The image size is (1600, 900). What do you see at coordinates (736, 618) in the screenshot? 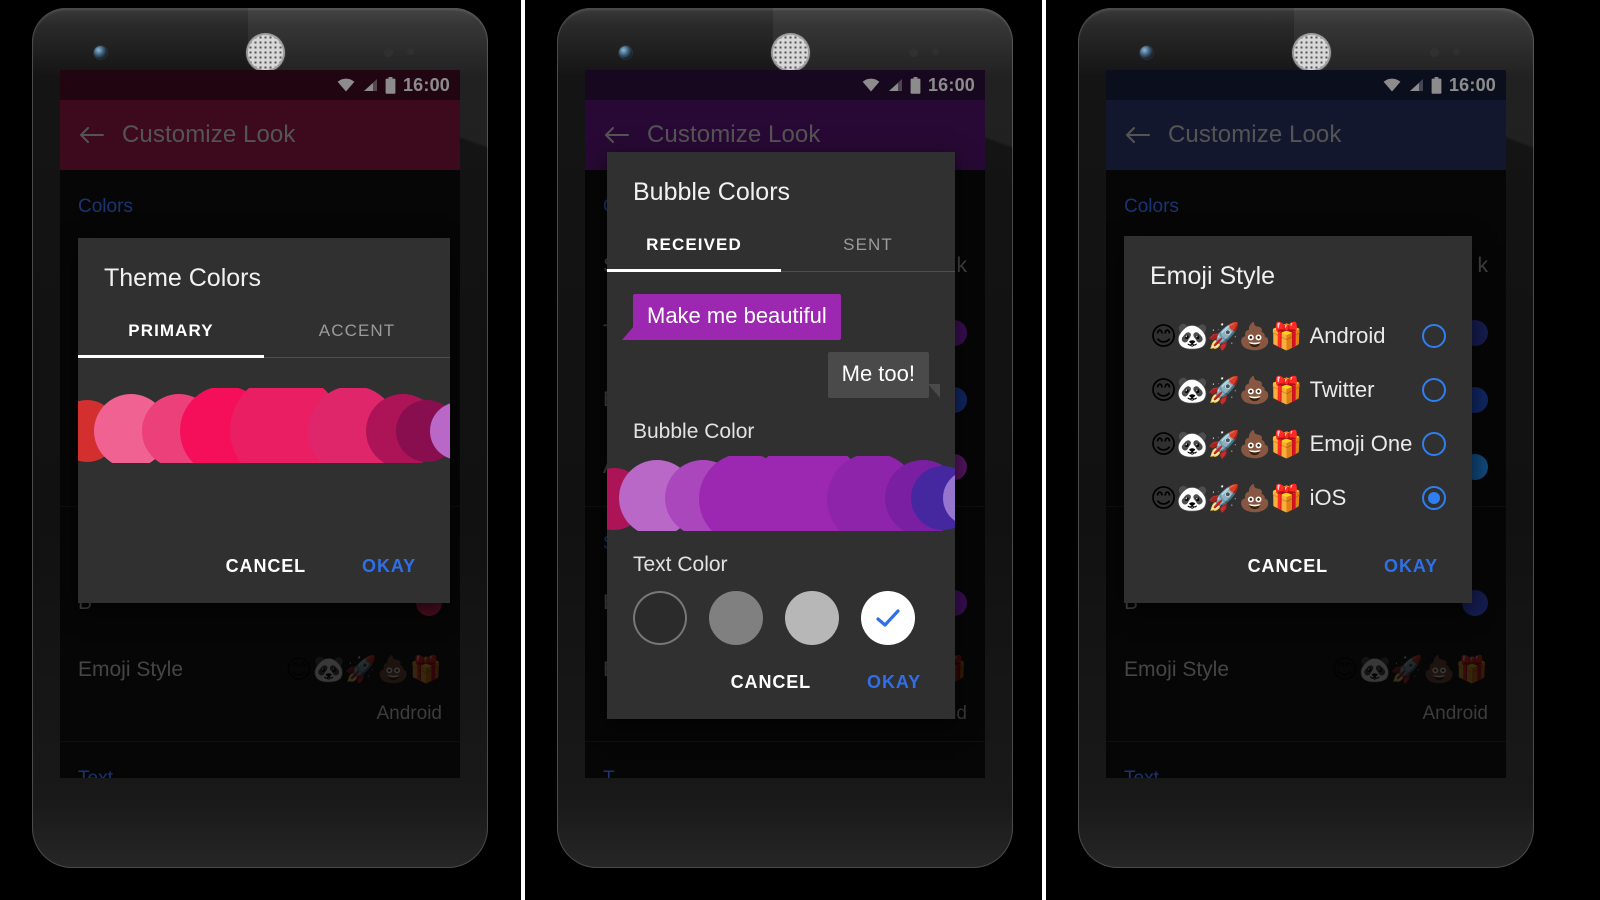
I see `text-color-swatch-gray` at bounding box center [736, 618].